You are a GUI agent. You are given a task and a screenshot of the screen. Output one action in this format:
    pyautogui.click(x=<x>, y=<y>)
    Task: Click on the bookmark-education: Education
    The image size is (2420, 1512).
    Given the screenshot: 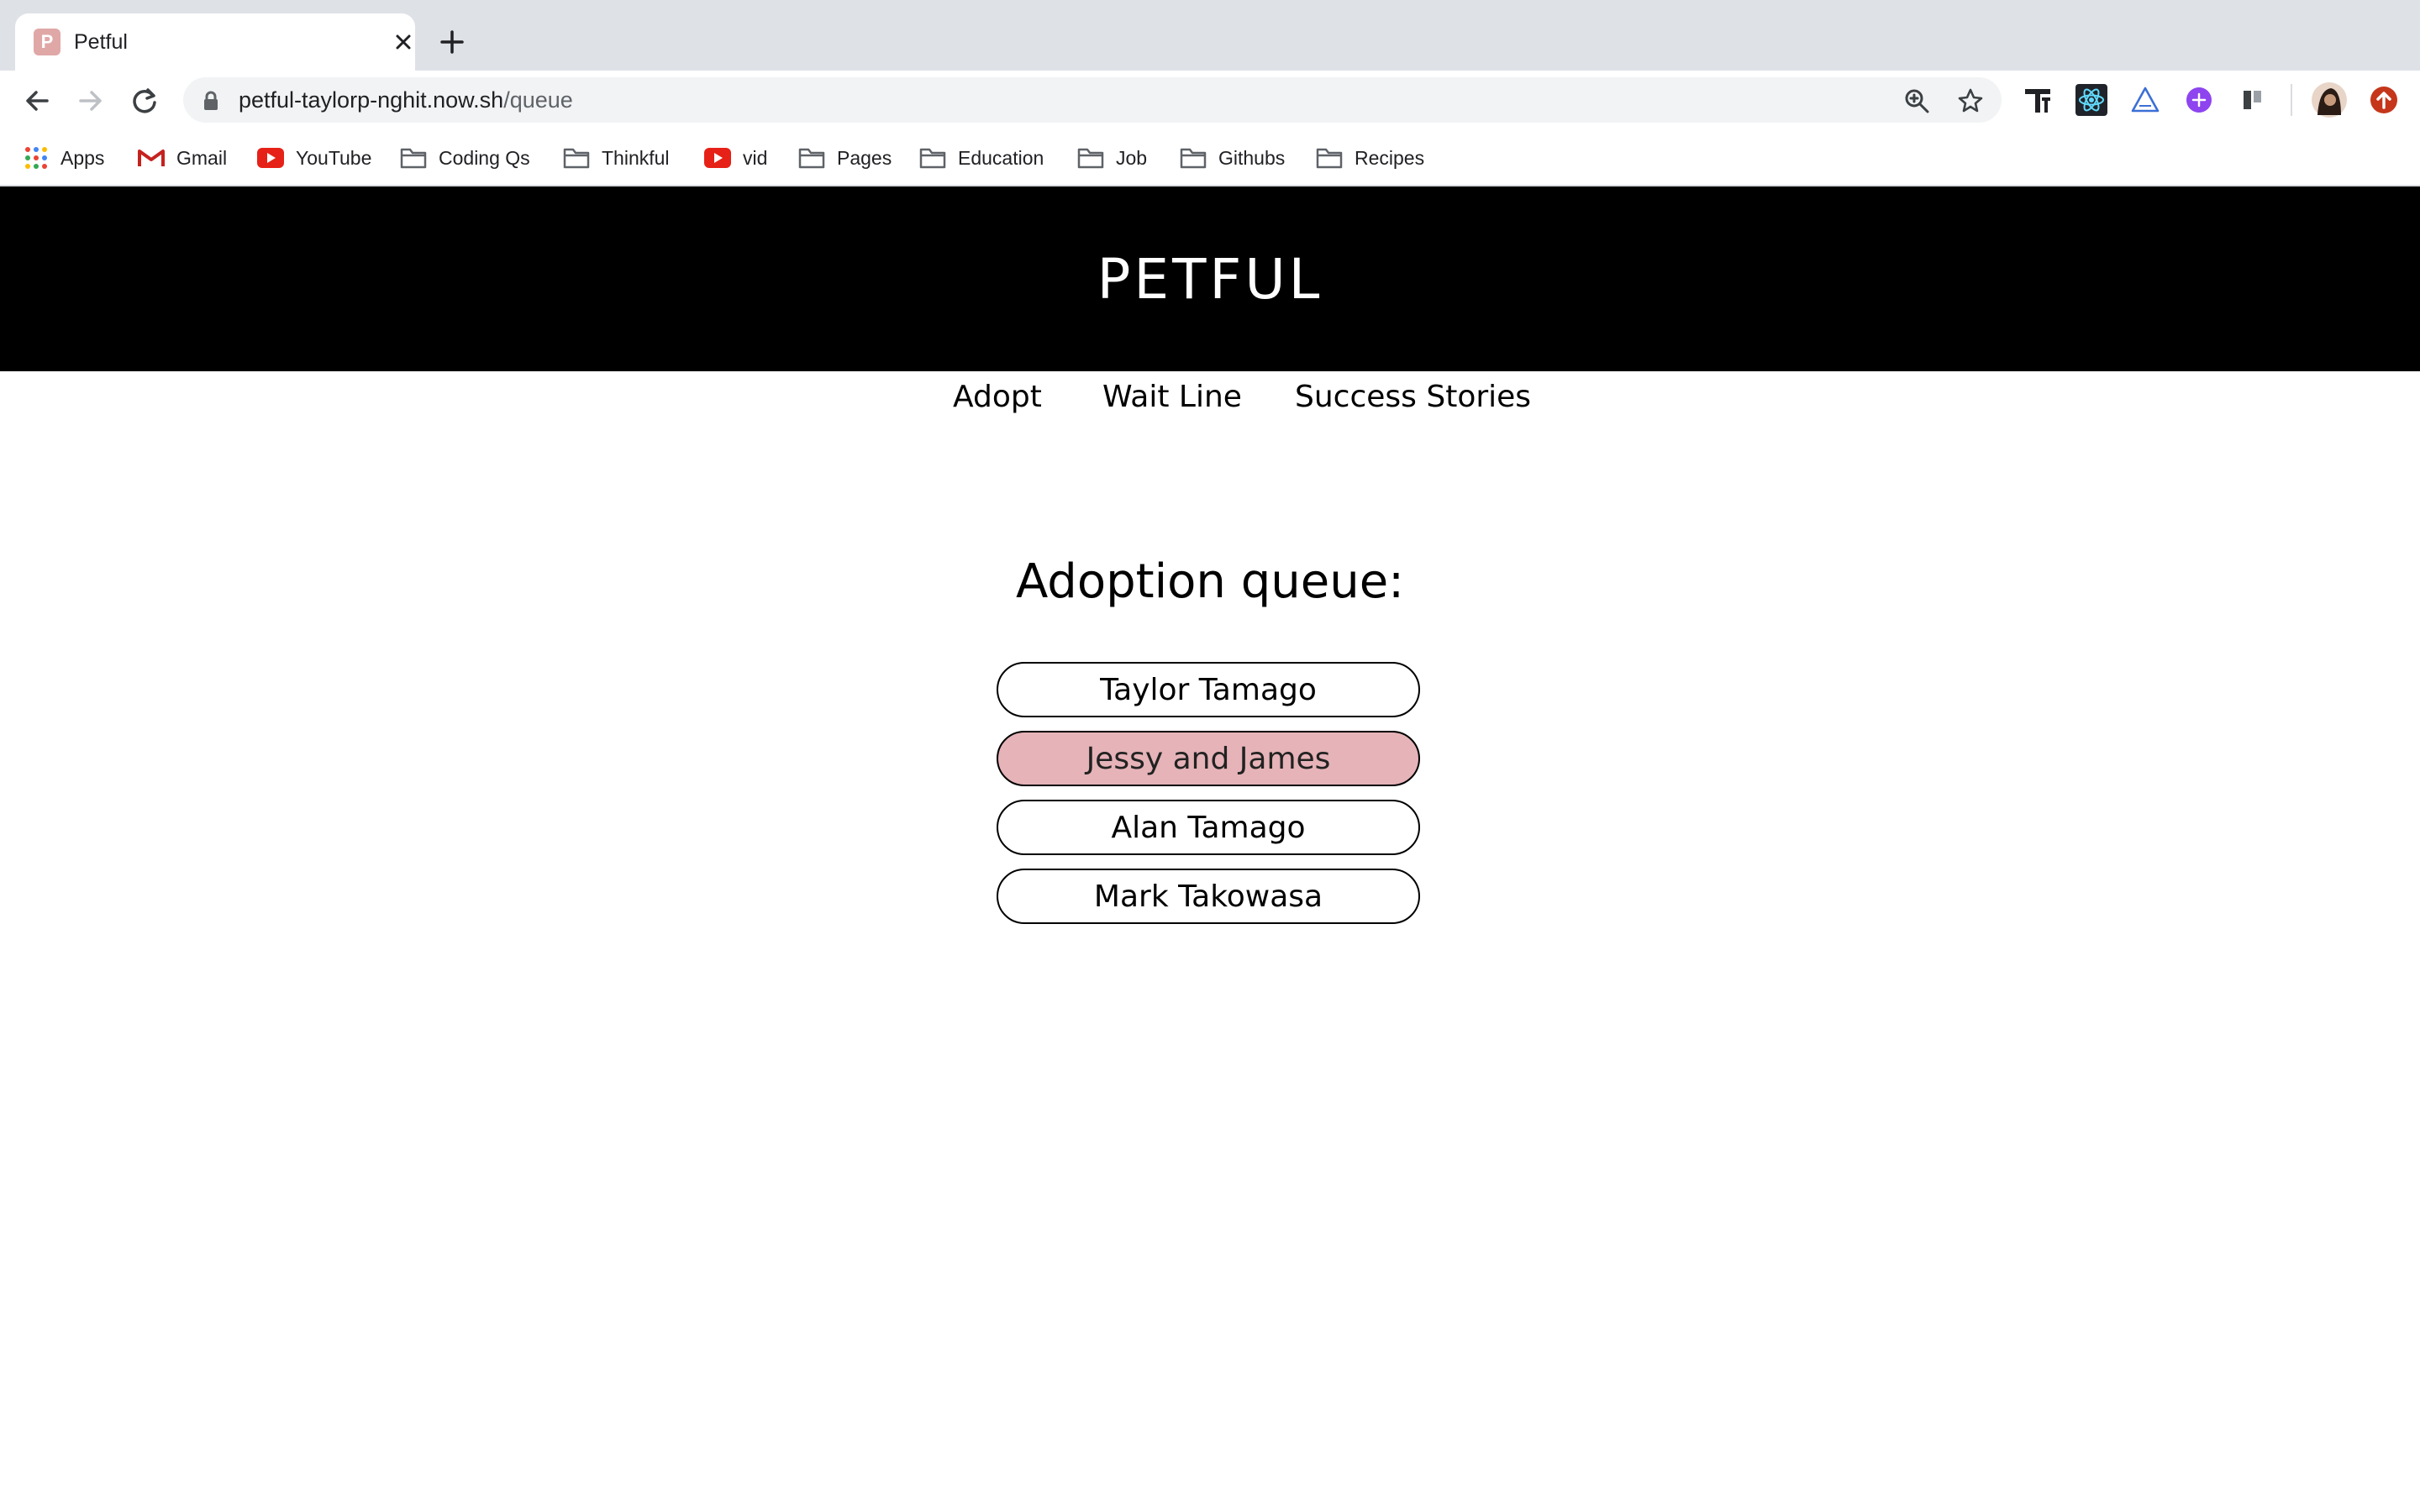 What is the action you would take?
    pyautogui.click(x=982, y=157)
    